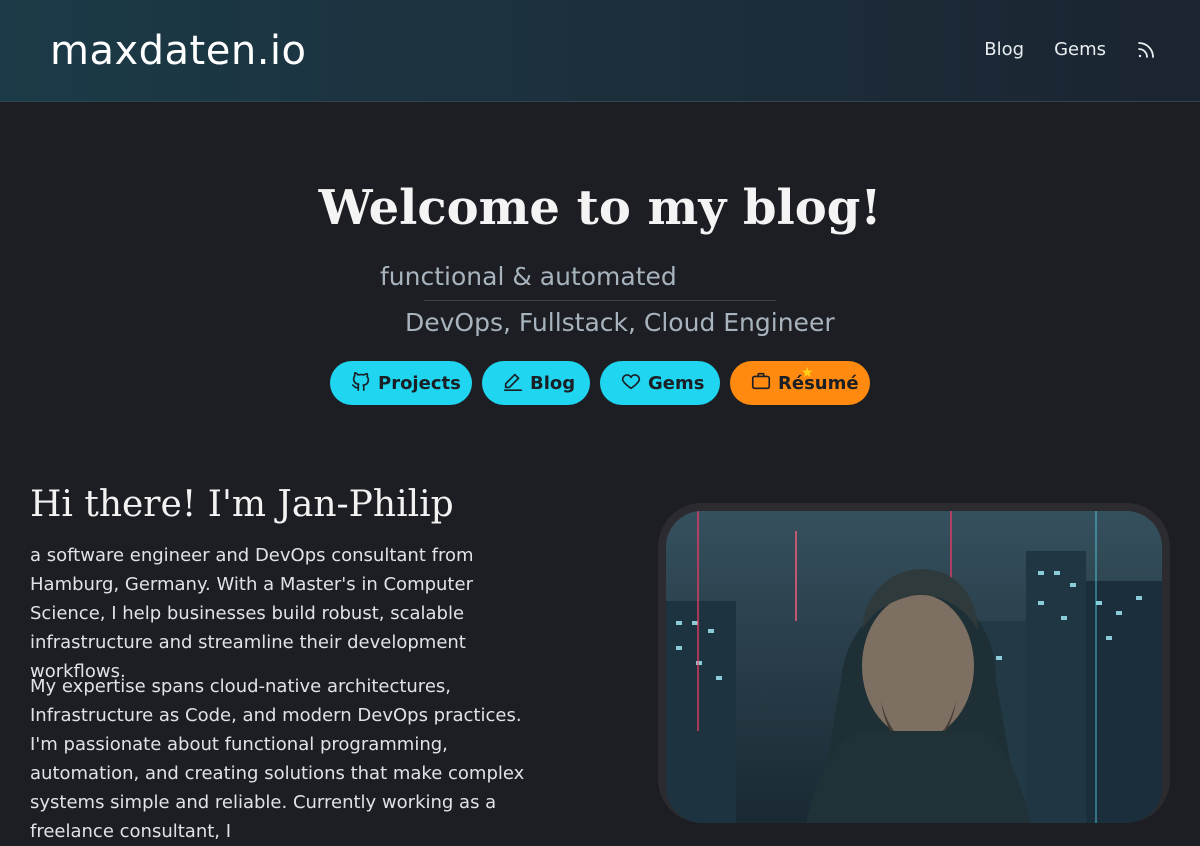 The height and width of the screenshot is (846, 1200). Describe the element at coordinates (242, 504) in the screenshot. I see `intro-heading: Hi there! I'm Jan-Philip` at that location.